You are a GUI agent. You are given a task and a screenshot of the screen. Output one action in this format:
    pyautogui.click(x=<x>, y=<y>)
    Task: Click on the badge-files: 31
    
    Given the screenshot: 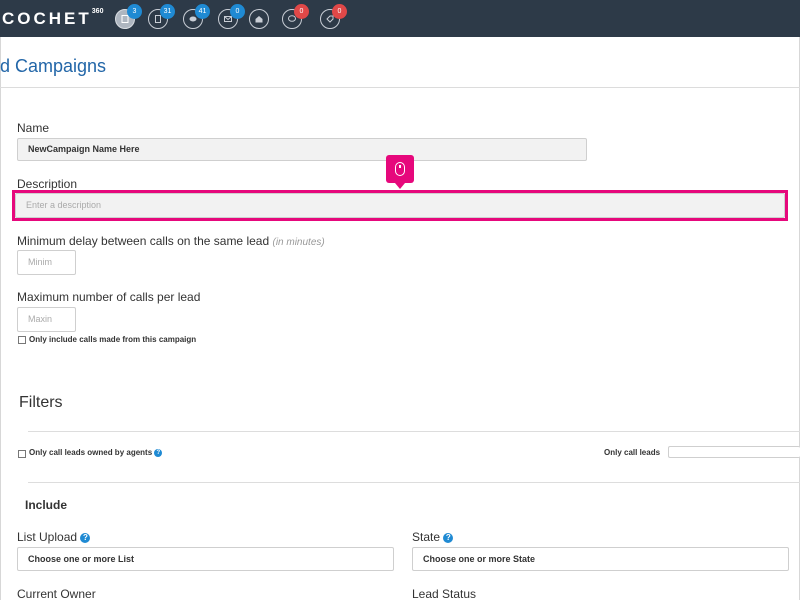 What is the action you would take?
    pyautogui.click(x=167, y=11)
    